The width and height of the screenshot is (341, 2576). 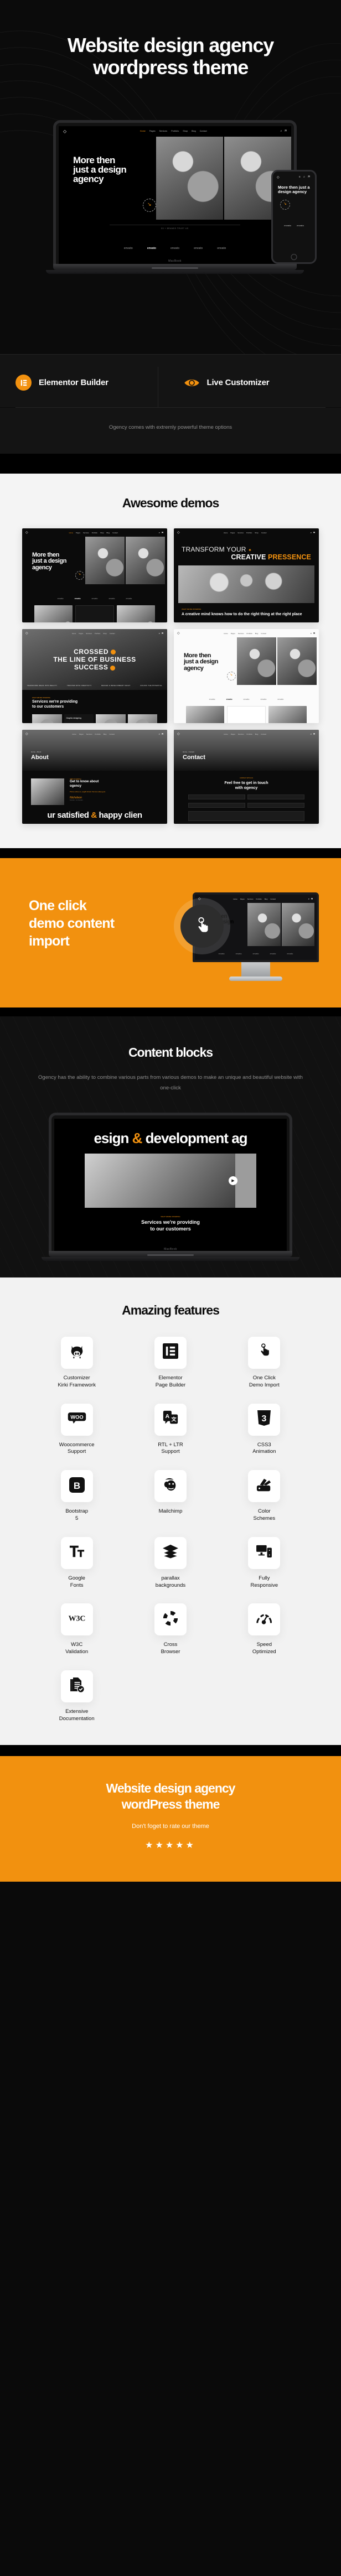 I want to click on laptop-foot, so click(x=174, y=271).